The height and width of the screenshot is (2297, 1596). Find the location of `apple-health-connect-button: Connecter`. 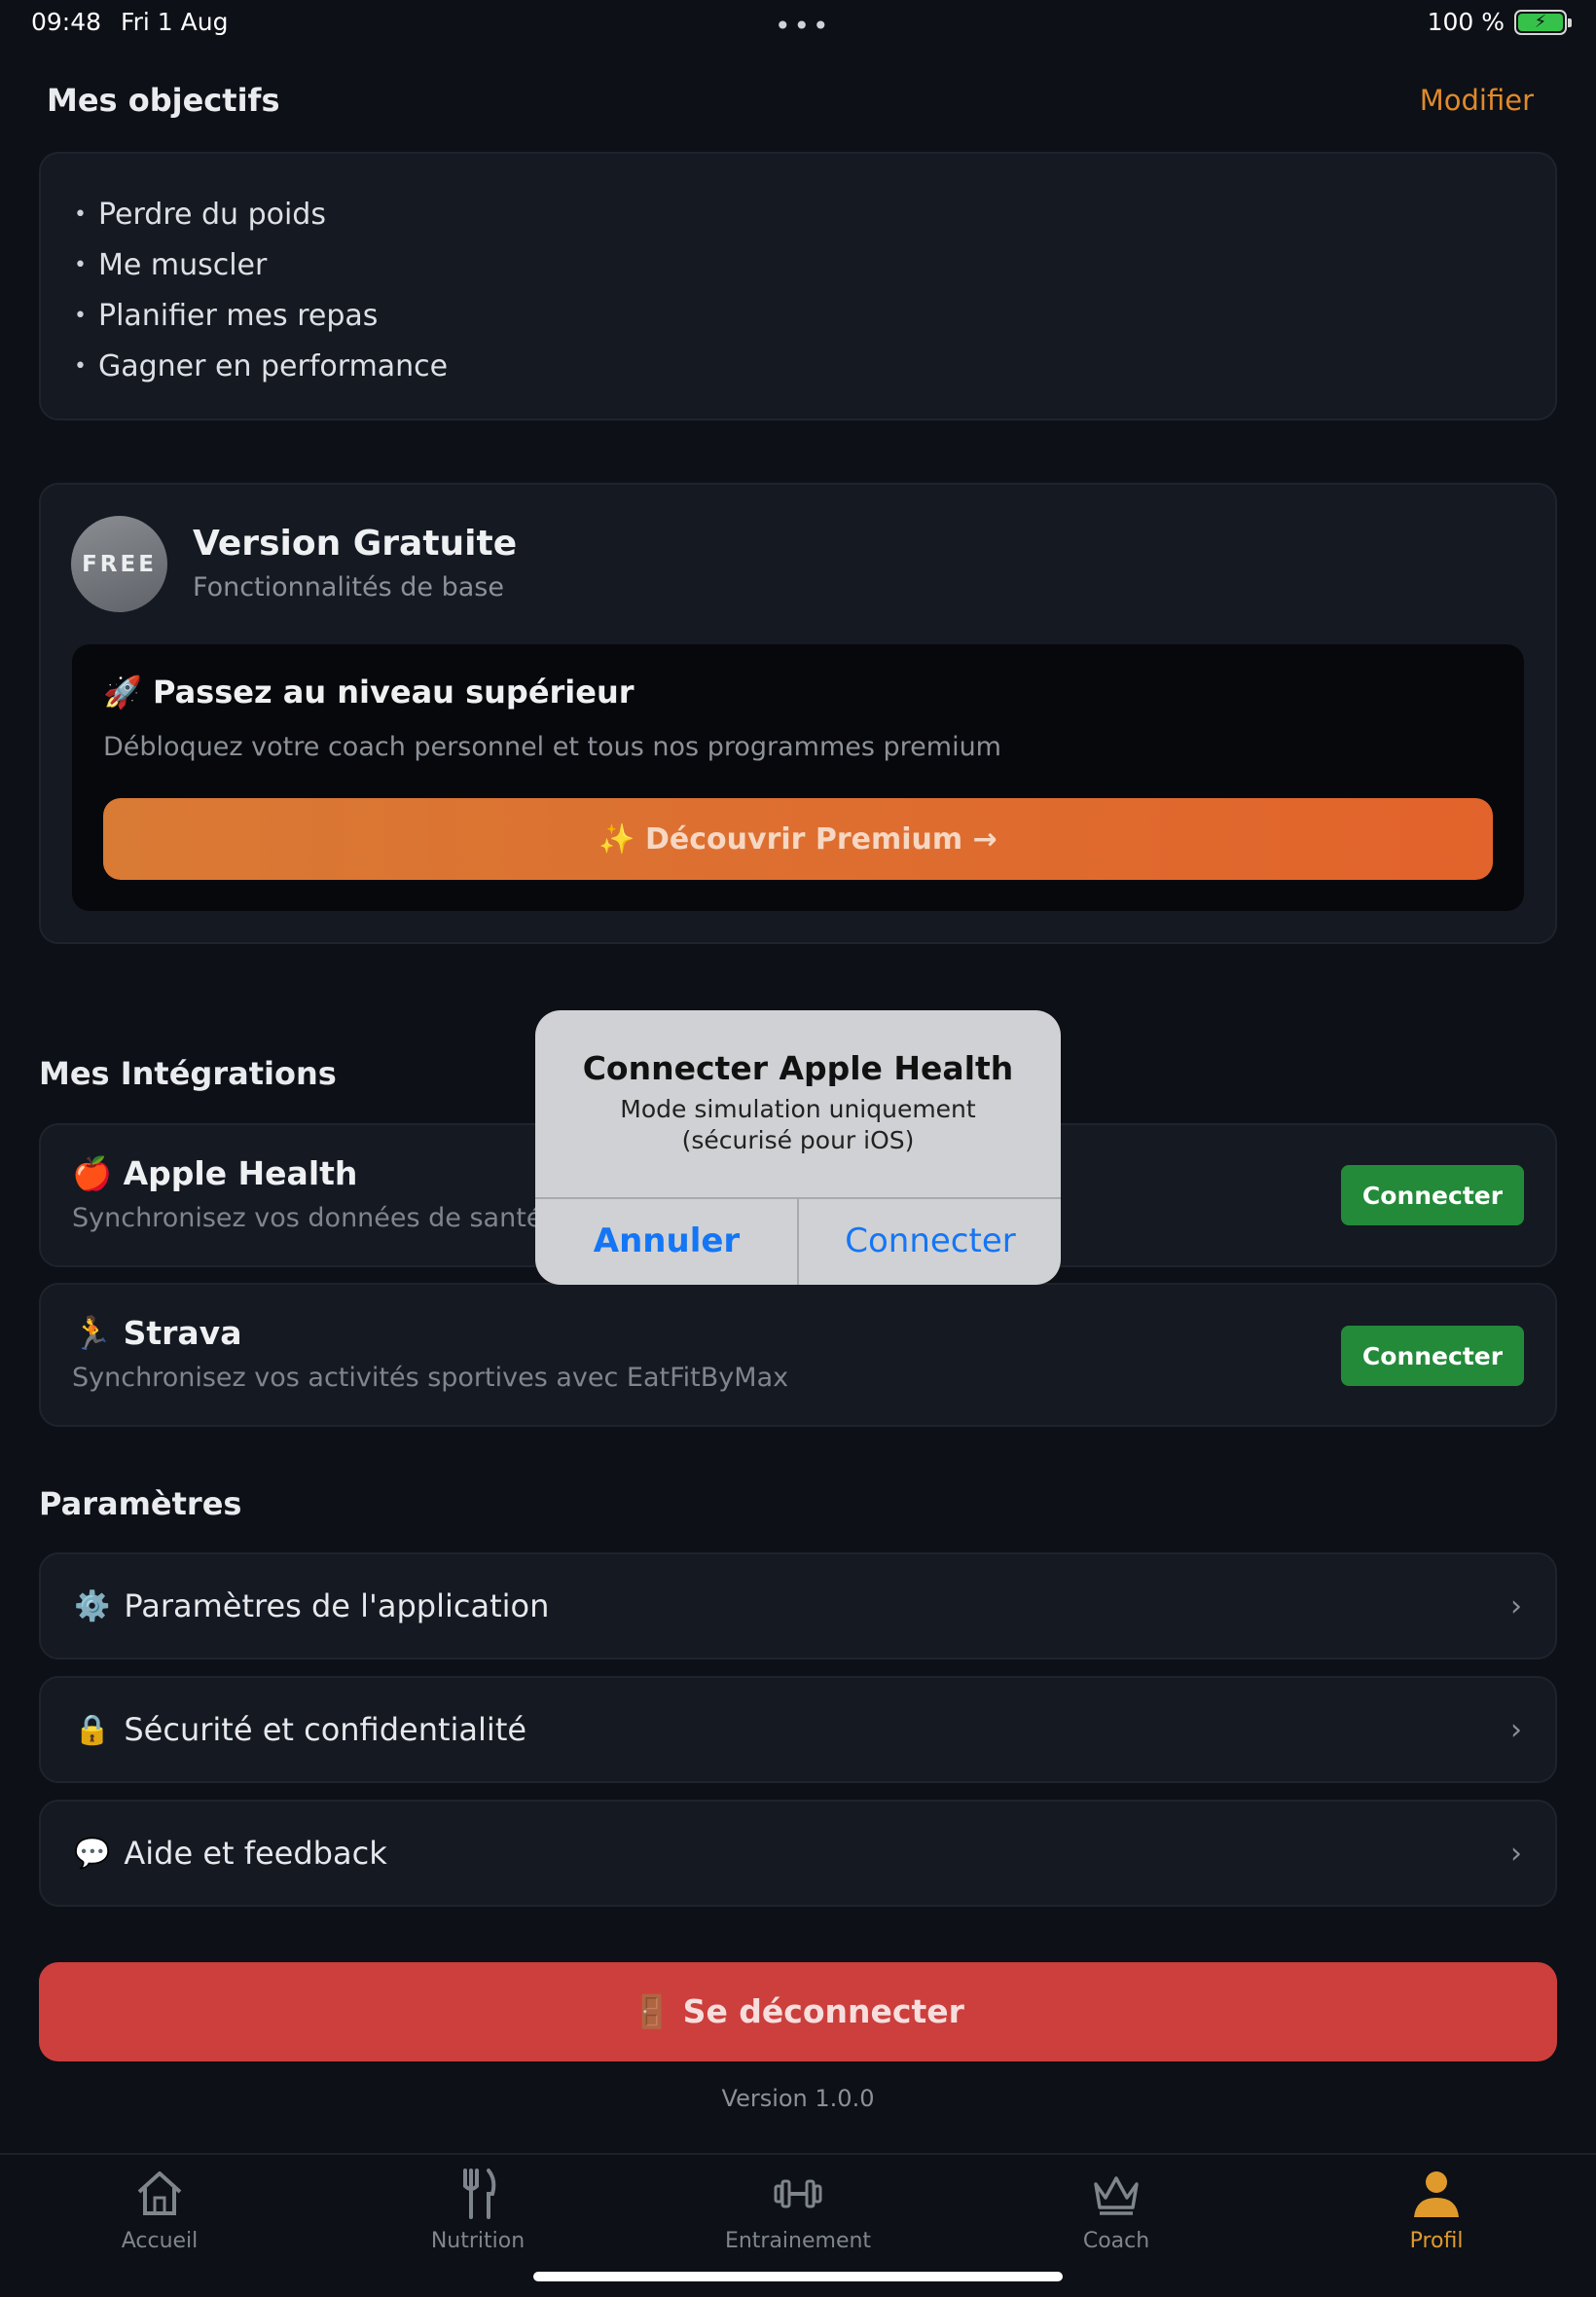

apple-health-connect-button: Connecter is located at coordinates (1432, 1195).